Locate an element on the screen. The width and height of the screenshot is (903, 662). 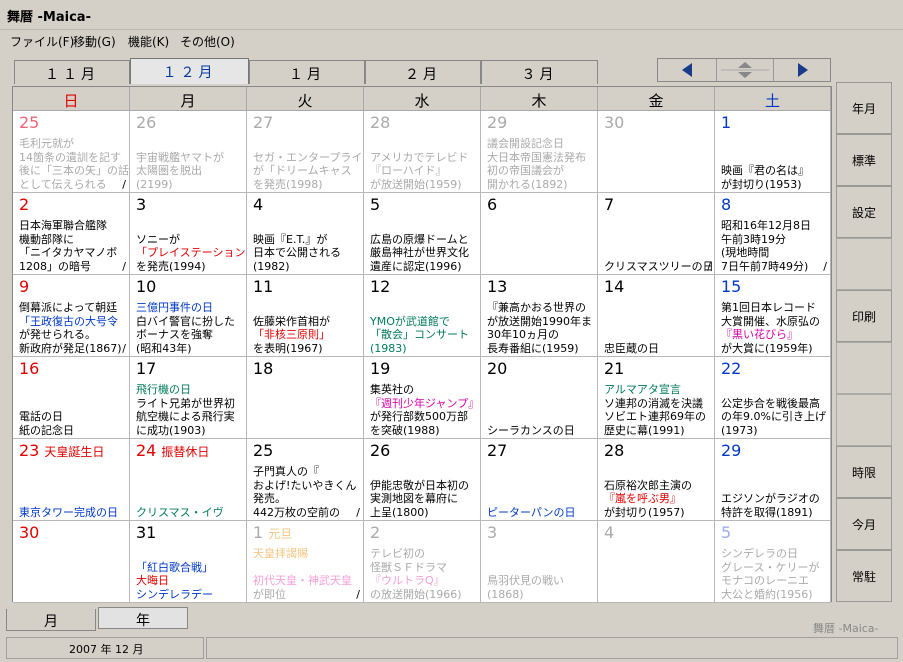
weekday-header: 火 is located at coordinates (305, 99).